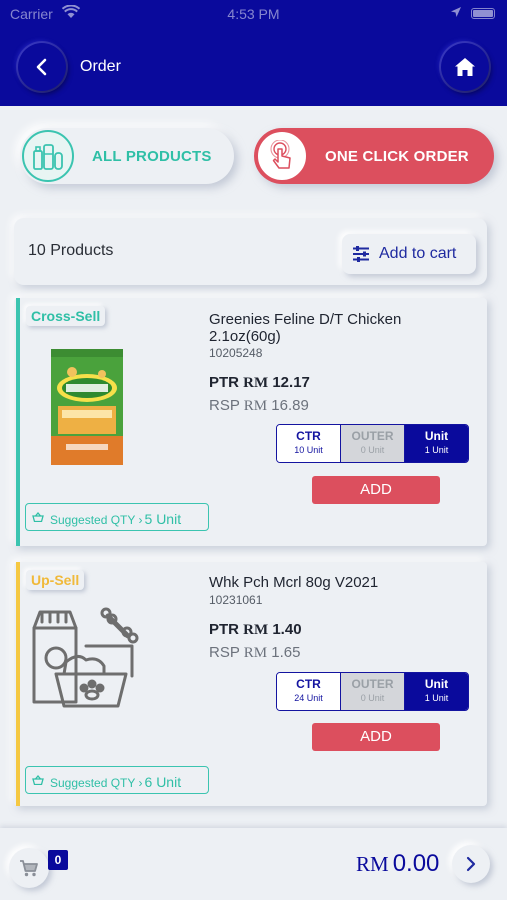  I want to click on all-products-tab: ALL PRODUCTS, so click(127, 156).